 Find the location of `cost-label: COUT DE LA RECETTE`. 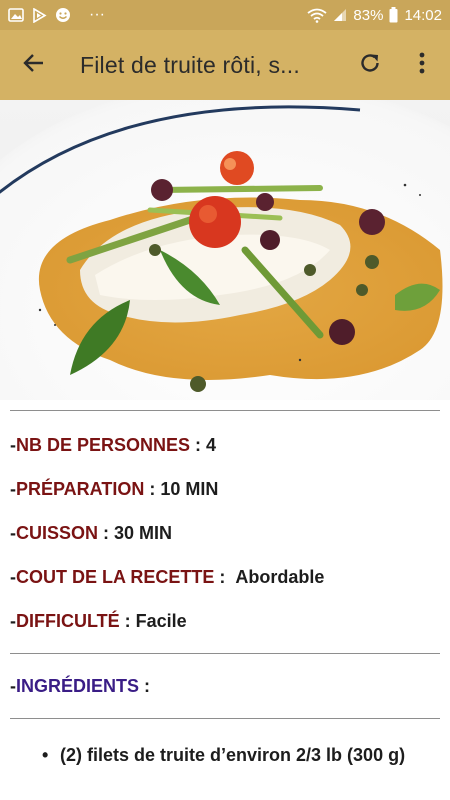

cost-label: COUT DE LA RECETTE is located at coordinates (115, 576).